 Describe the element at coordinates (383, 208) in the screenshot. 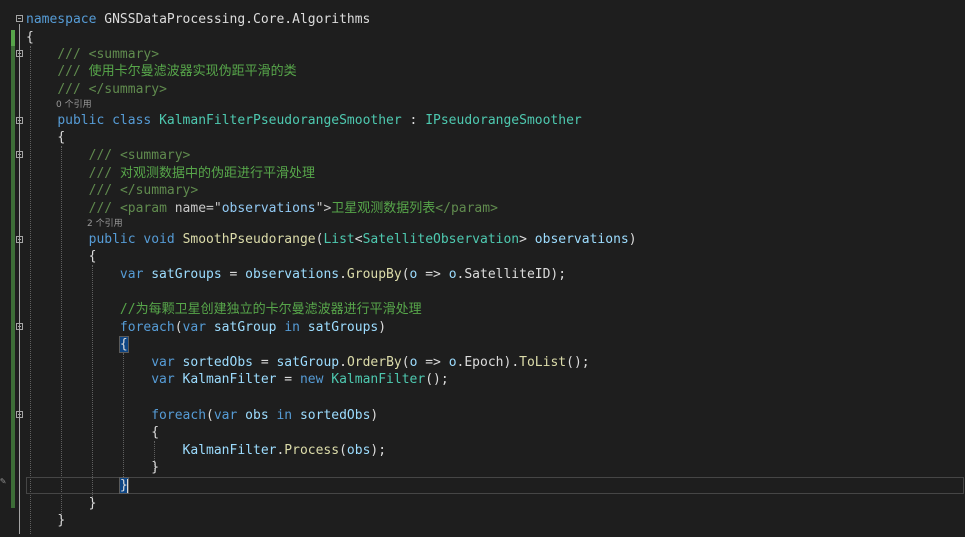

I see `doc-text: 卫星观测数据列表` at that location.